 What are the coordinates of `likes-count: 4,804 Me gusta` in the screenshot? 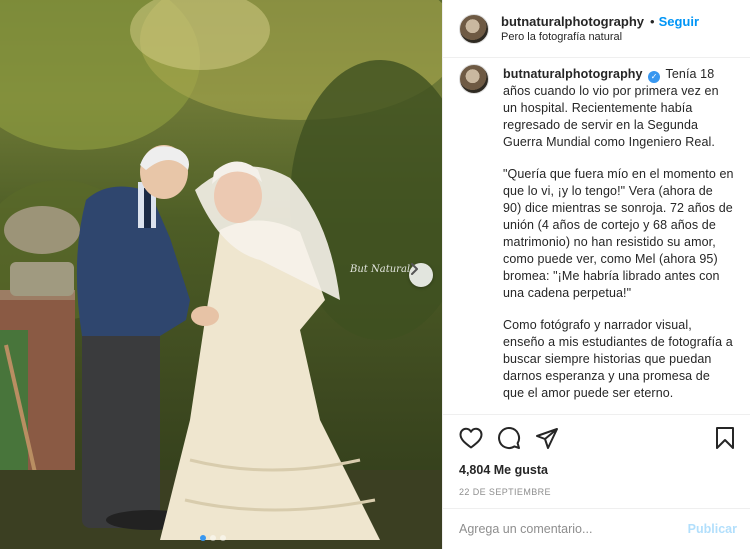 It's located at (597, 470).